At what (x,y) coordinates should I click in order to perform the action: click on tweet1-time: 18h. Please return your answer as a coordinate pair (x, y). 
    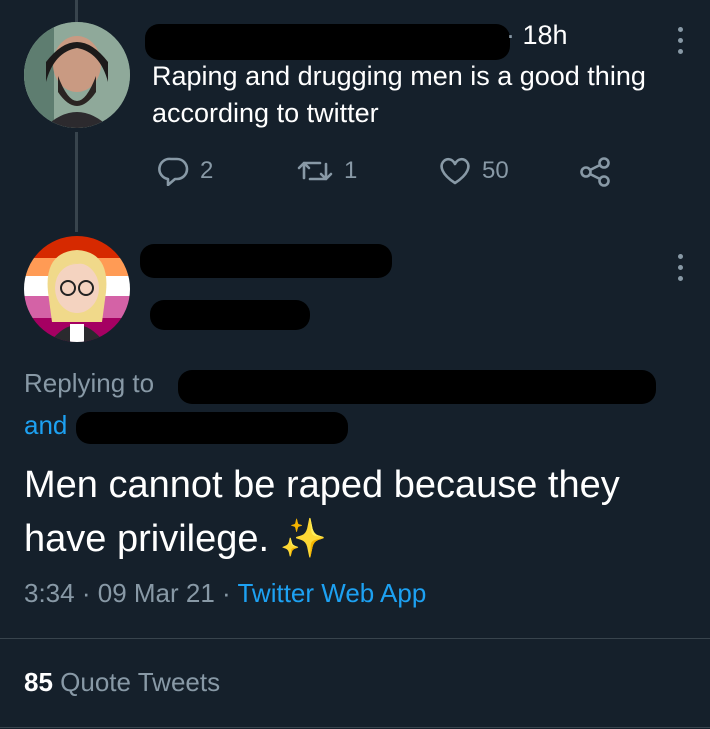
    Looking at the image, I should click on (545, 35).